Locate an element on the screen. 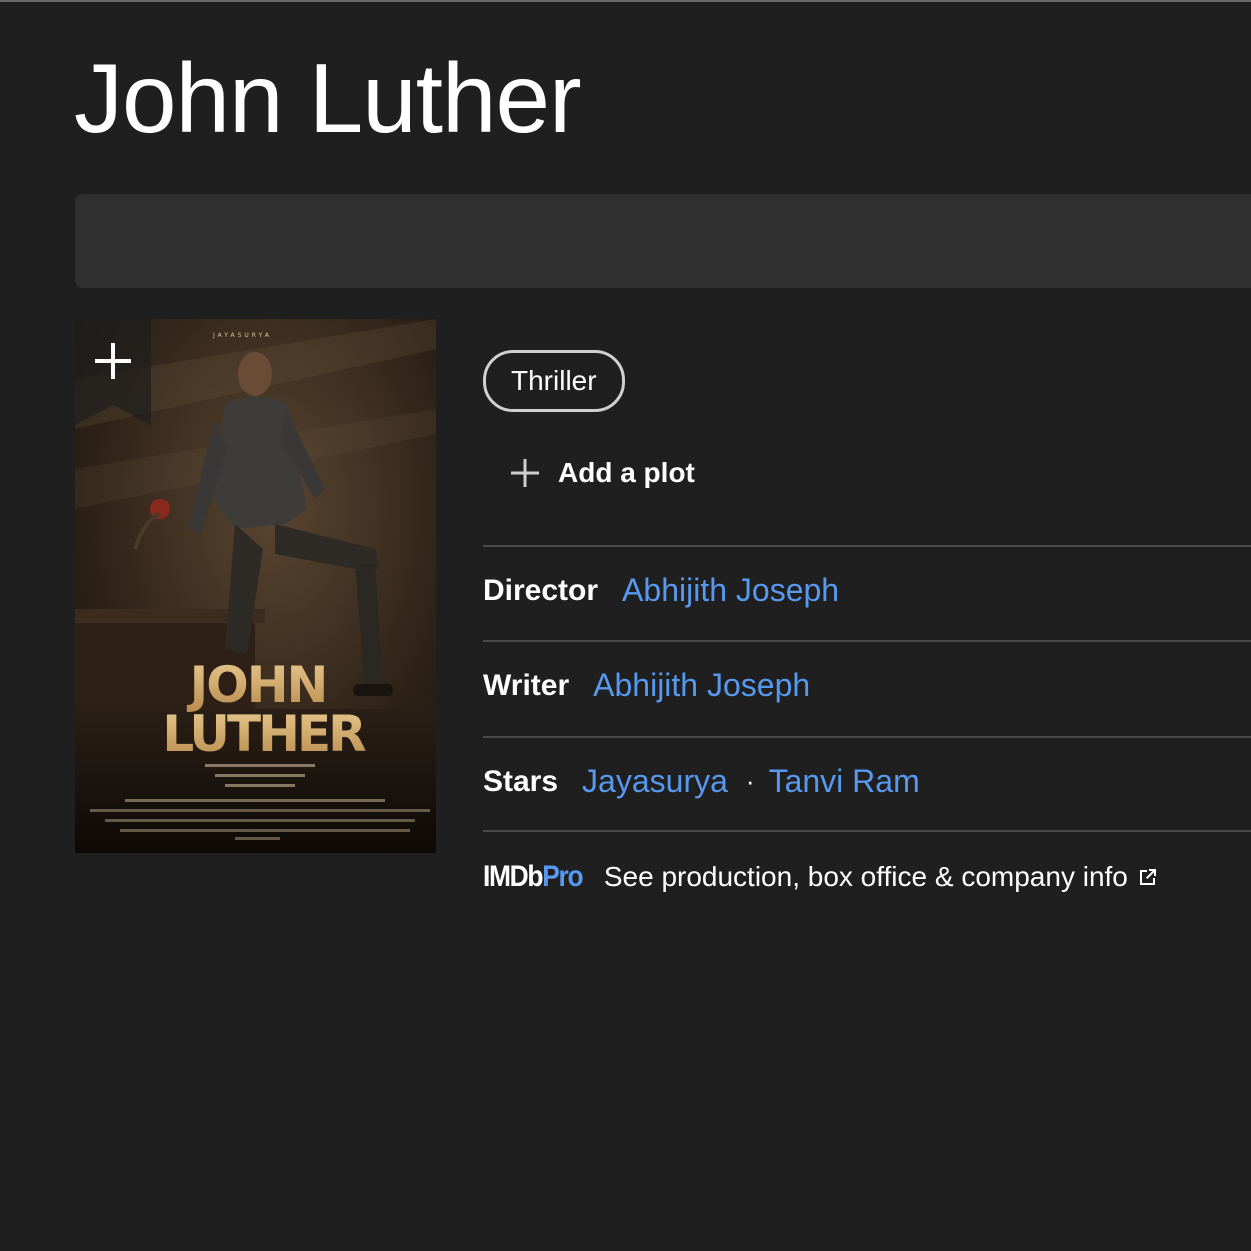 This screenshot has width=1251, height=1251. top-border is located at coordinates (625, 1).